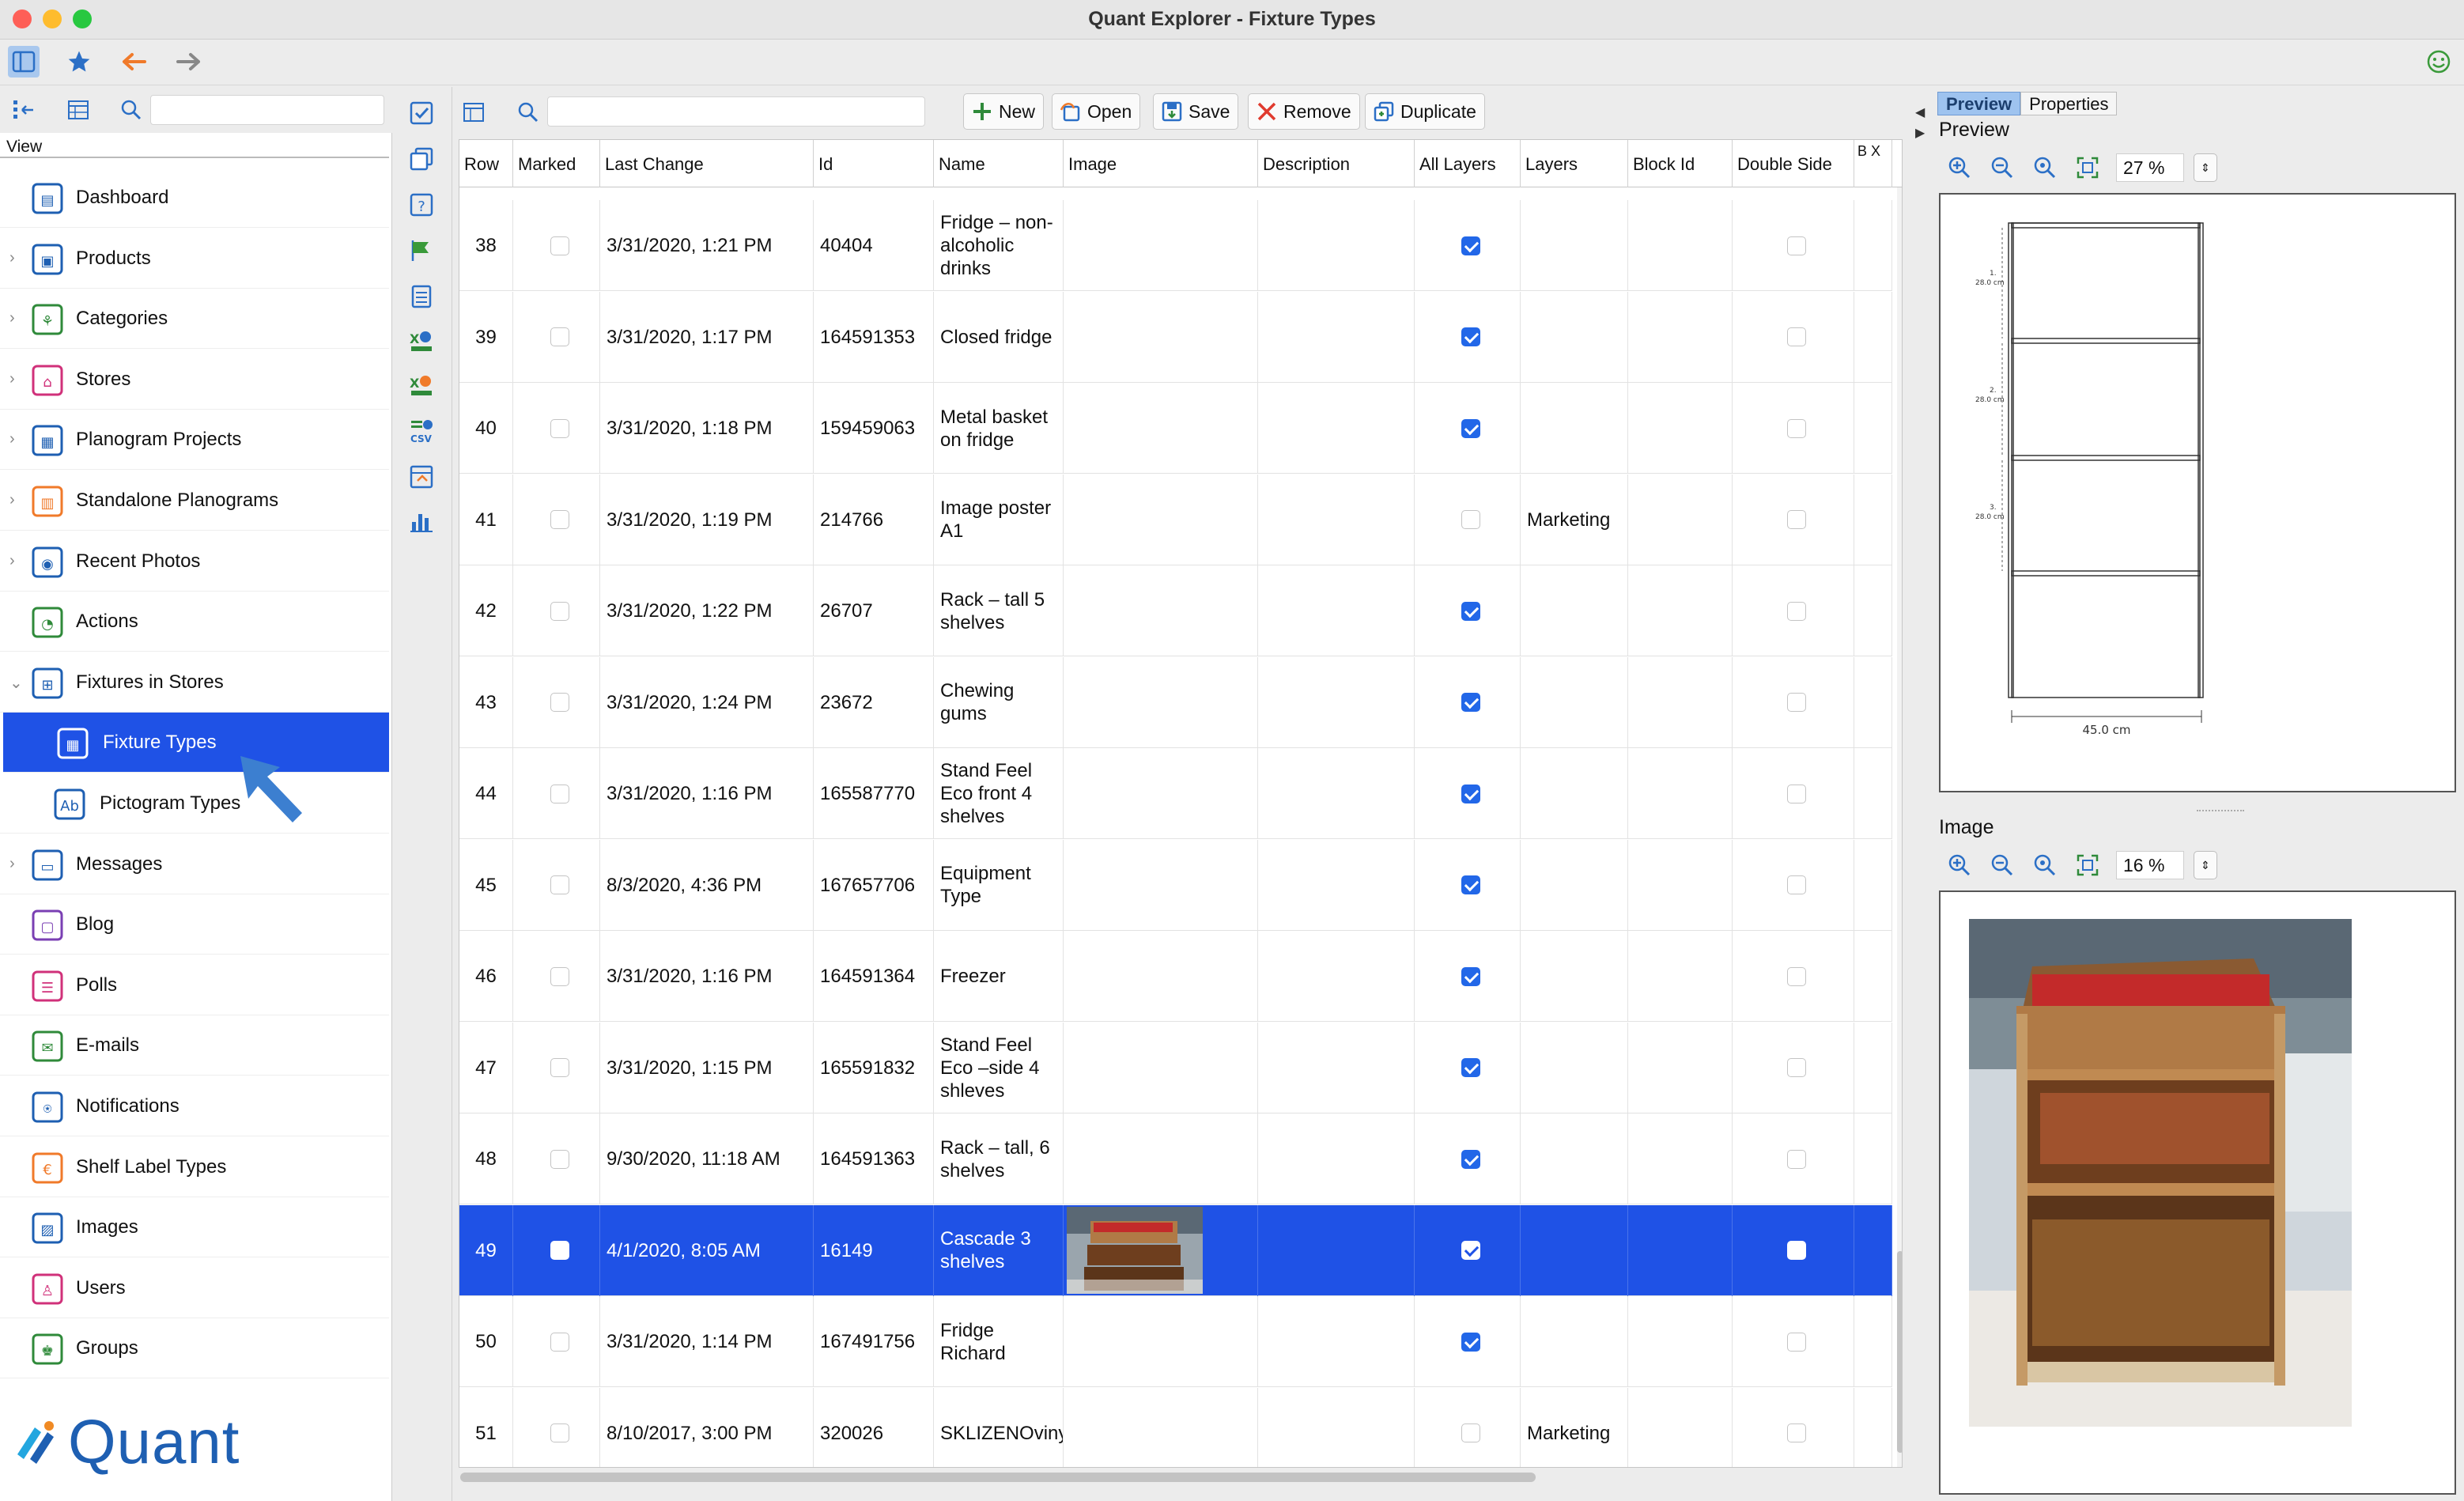 The height and width of the screenshot is (1501, 2464). What do you see at coordinates (194, 864) in the screenshot?
I see `sidebar-item-messages: › ▭ Messages` at bounding box center [194, 864].